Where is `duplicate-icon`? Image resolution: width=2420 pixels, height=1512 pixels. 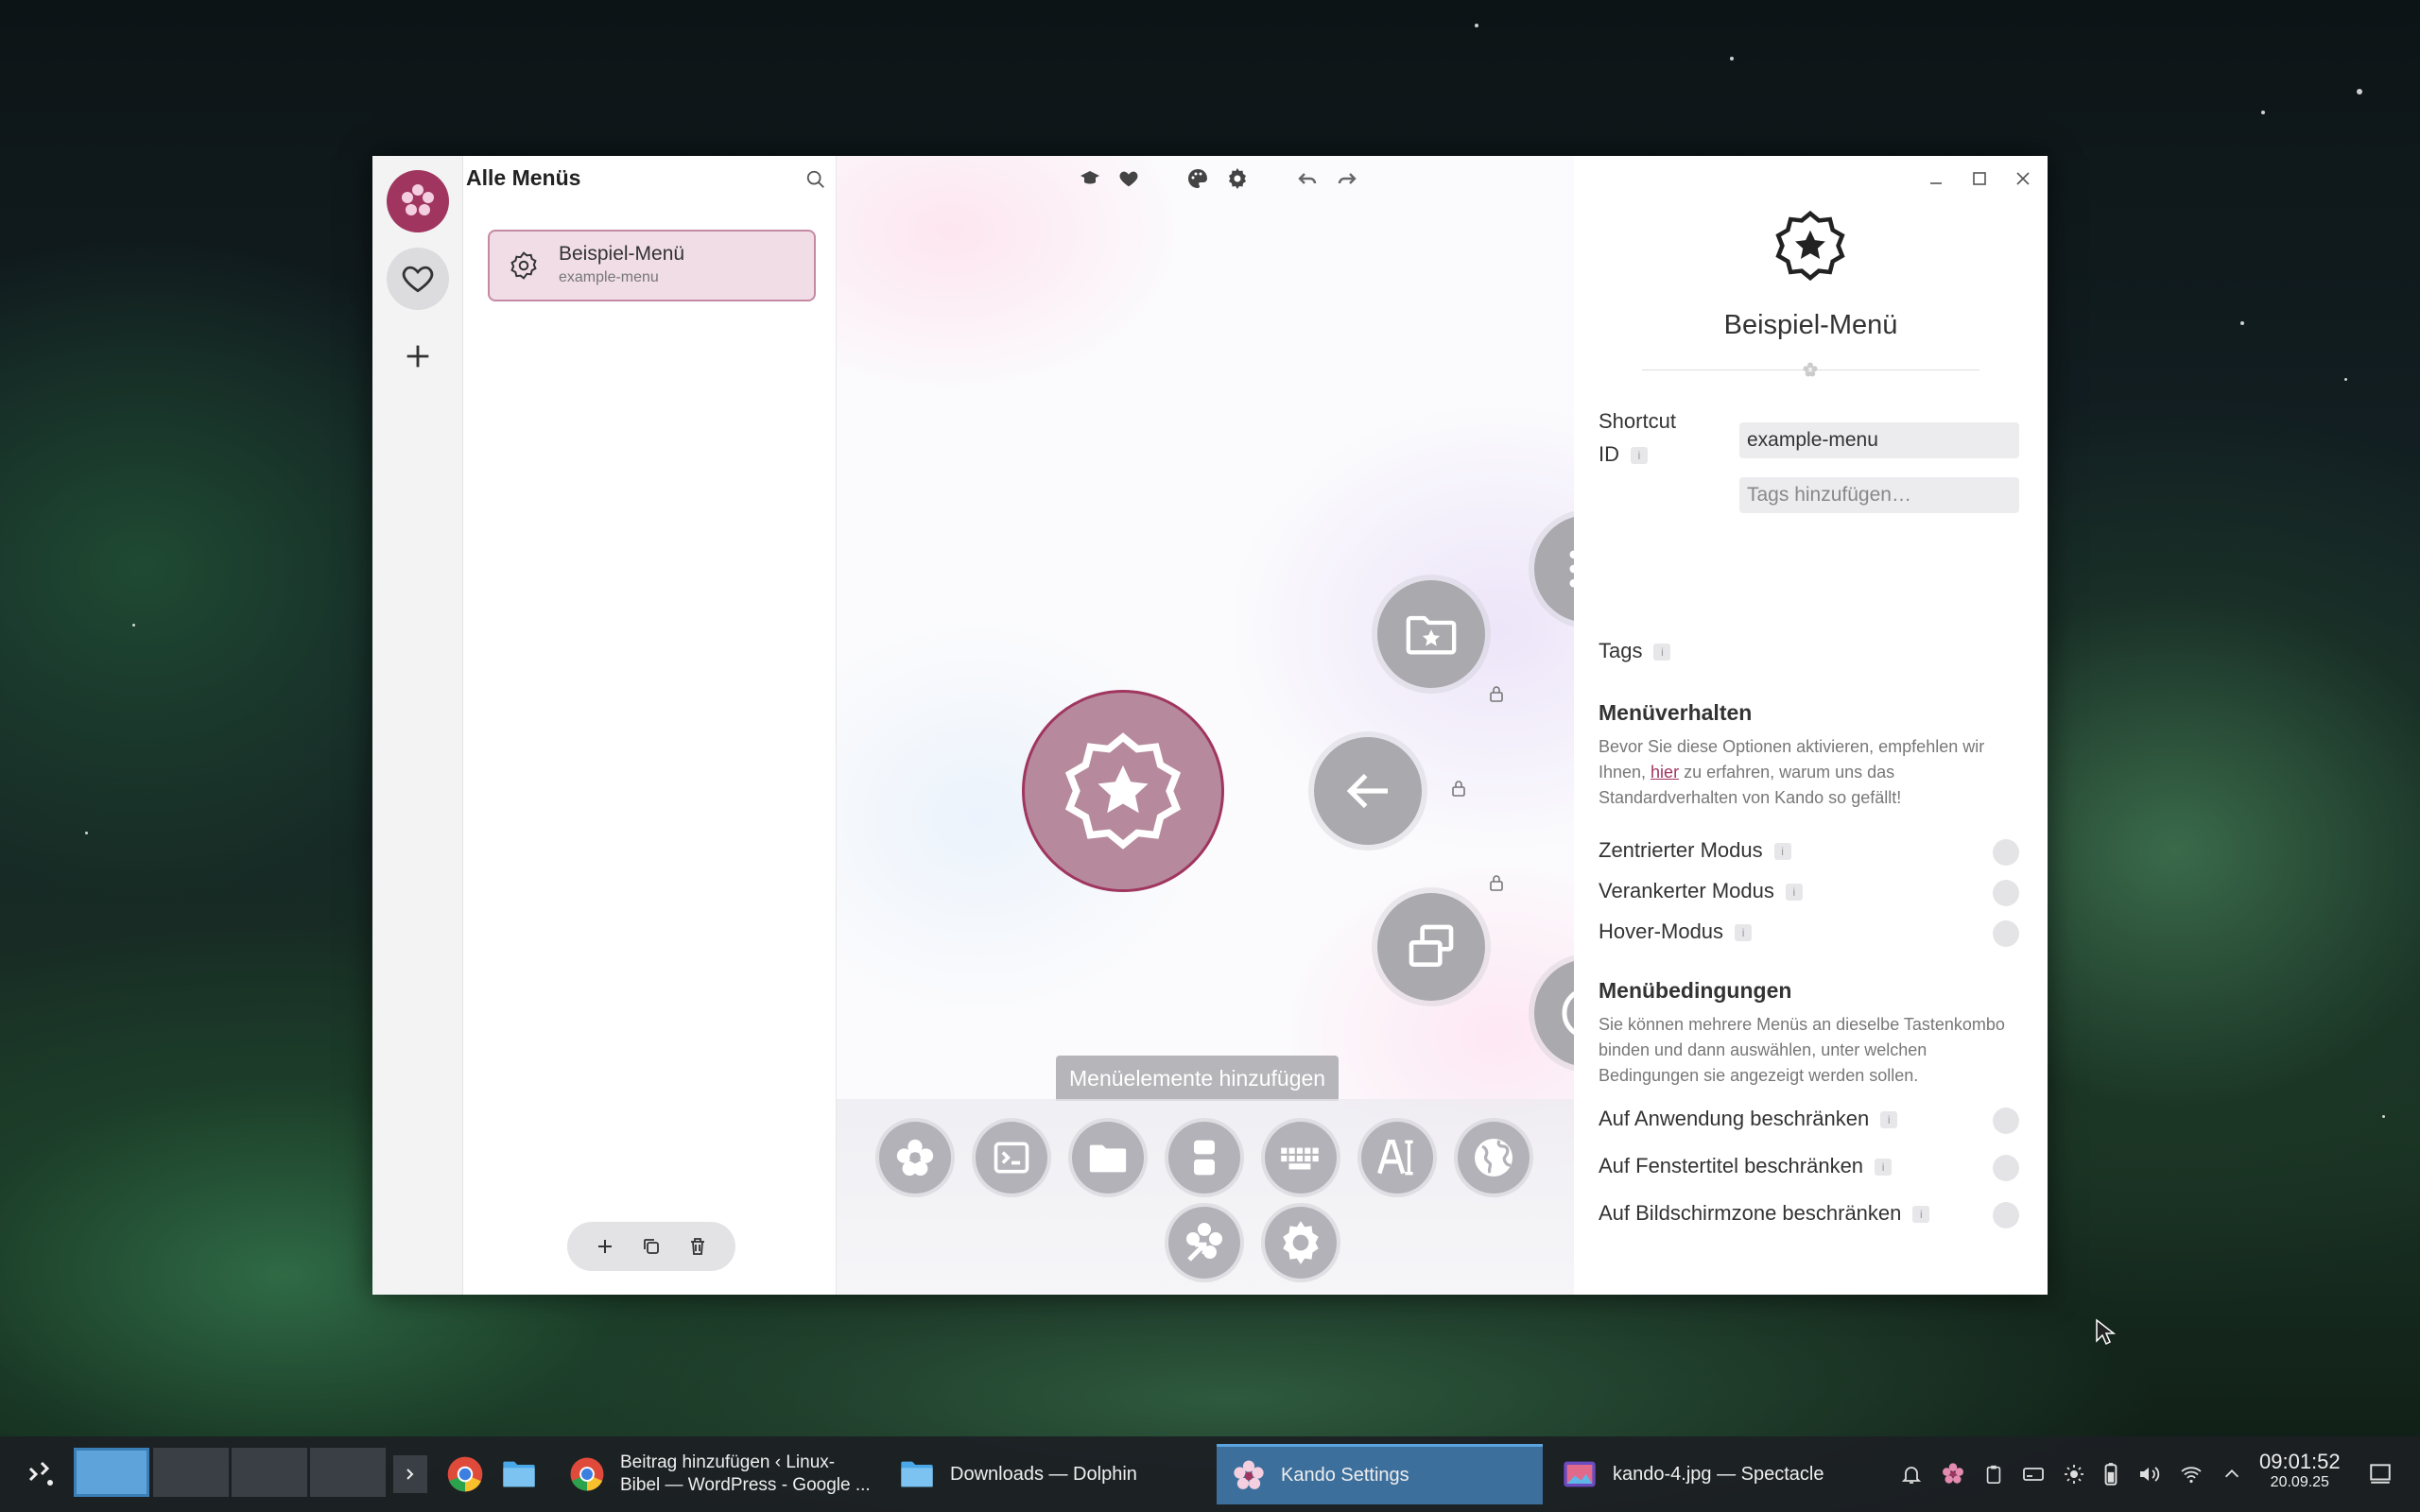 duplicate-icon is located at coordinates (651, 1246).